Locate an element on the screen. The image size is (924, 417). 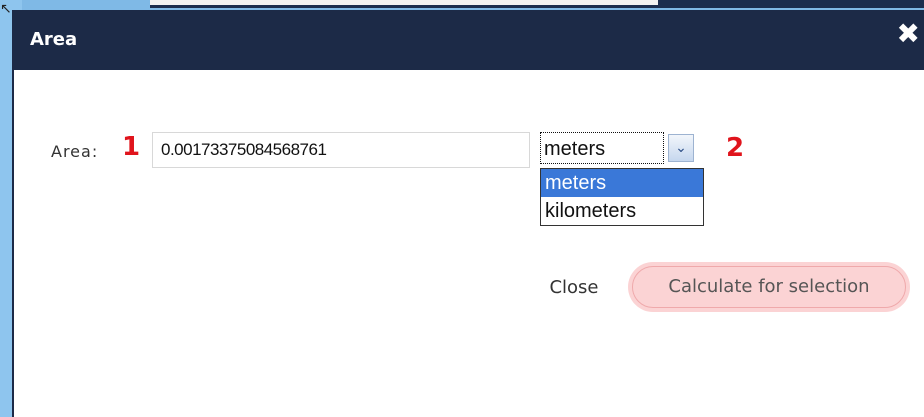
close-icon: ✖ is located at coordinates (908, 34).